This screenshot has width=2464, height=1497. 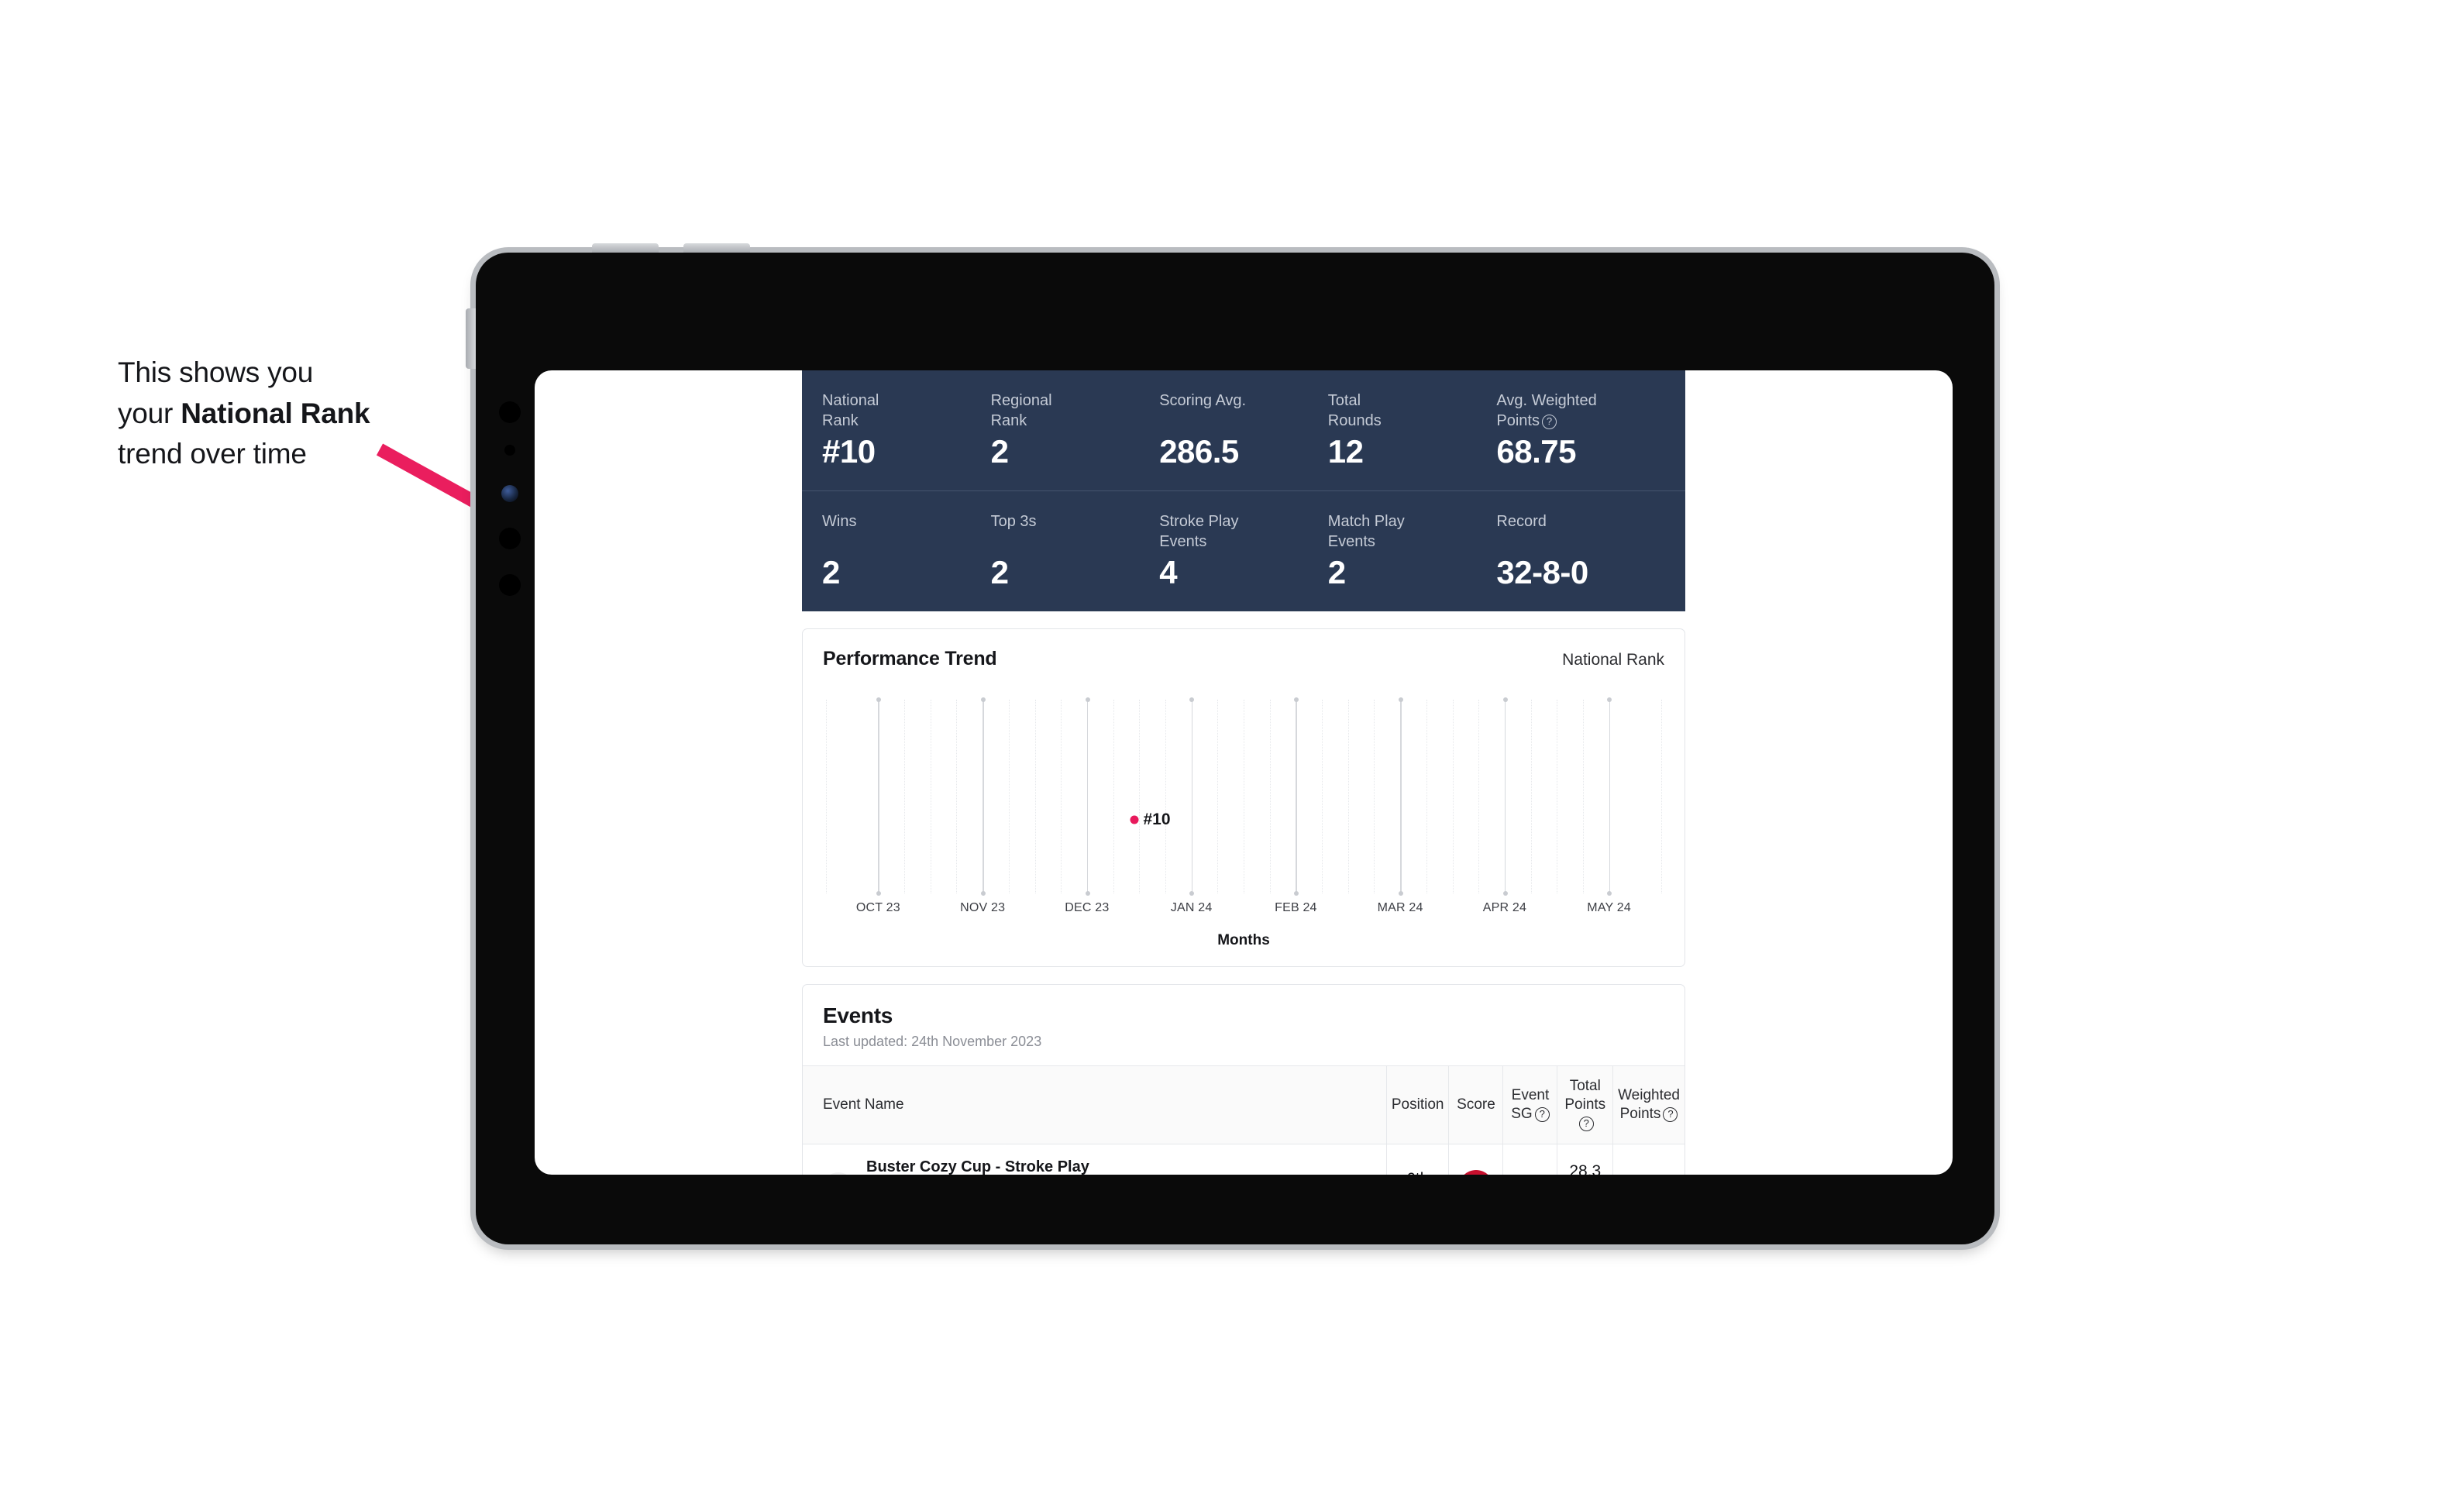 What do you see at coordinates (1400, 908) in the screenshot?
I see `chart-x-tick-label: MAR 24` at bounding box center [1400, 908].